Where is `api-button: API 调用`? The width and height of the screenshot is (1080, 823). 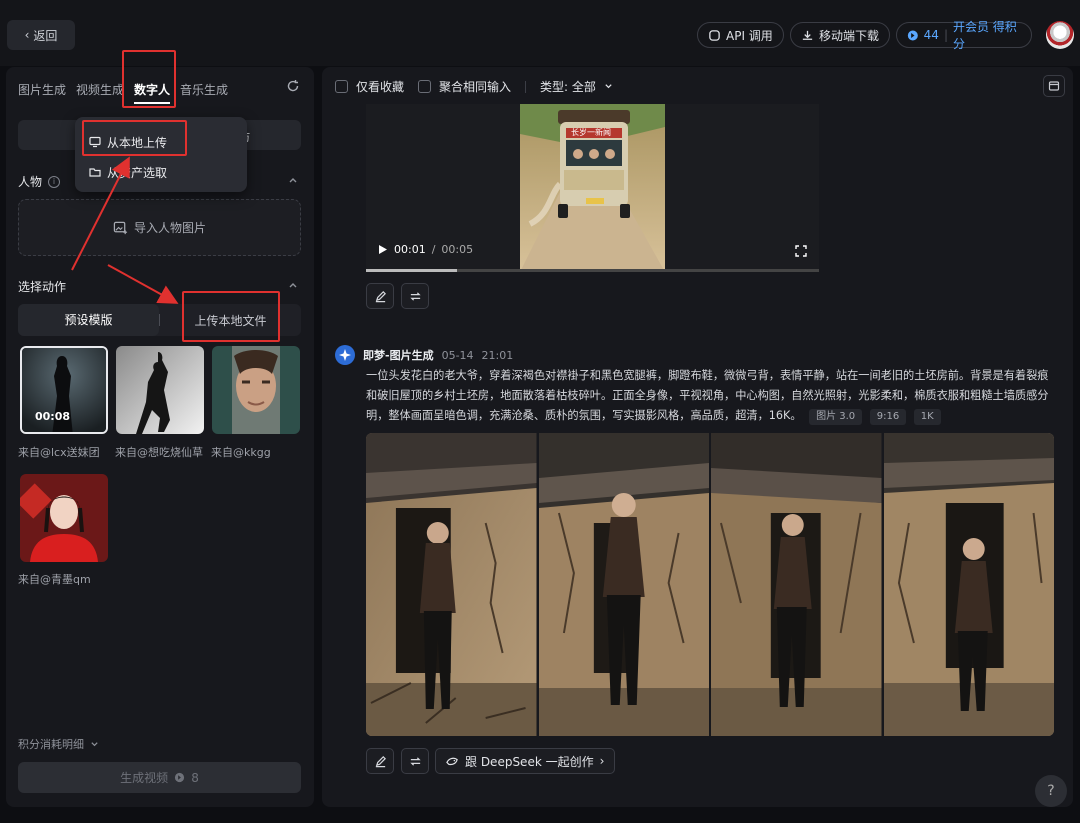
api-button: API 调用 is located at coordinates (740, 35).